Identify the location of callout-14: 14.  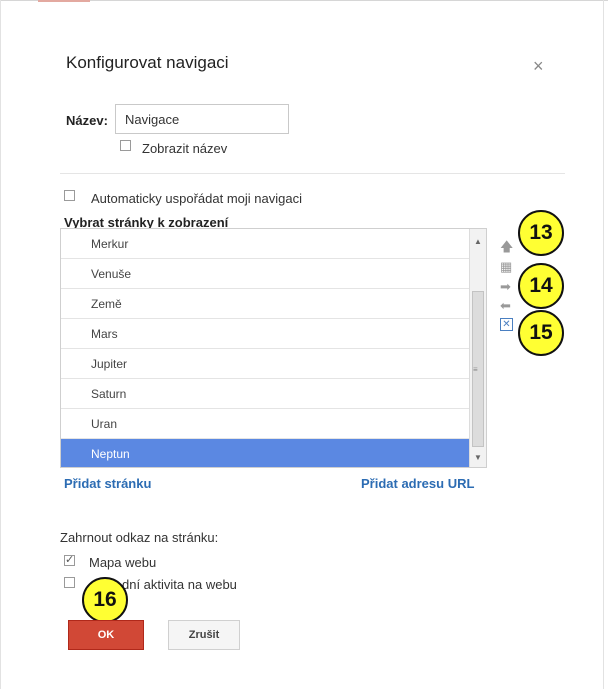
(541, 286).